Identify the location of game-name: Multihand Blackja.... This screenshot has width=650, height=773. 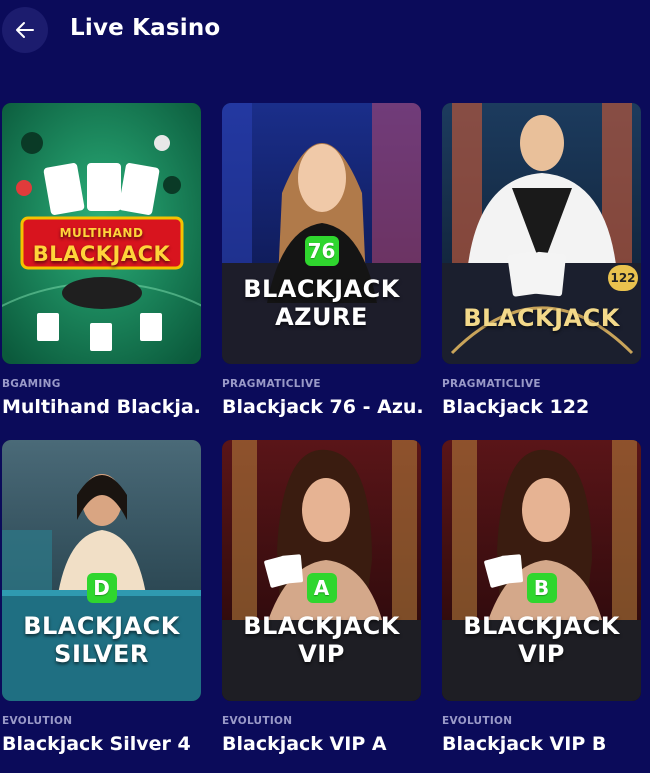
(102, 407).